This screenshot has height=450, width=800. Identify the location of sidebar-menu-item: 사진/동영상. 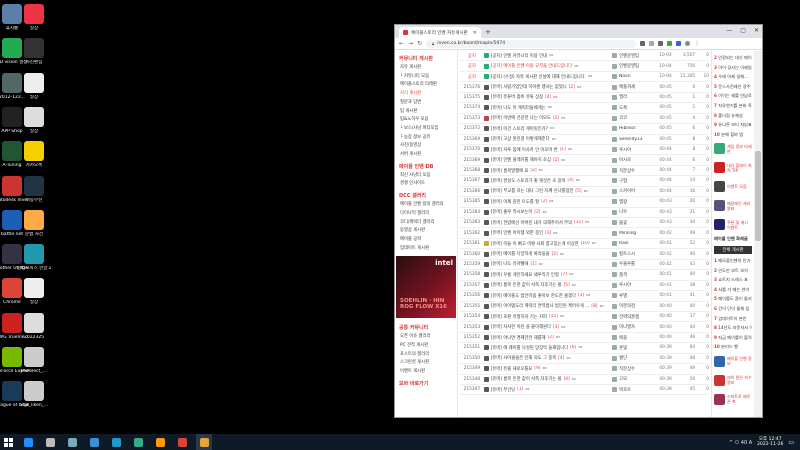
(426, 146).